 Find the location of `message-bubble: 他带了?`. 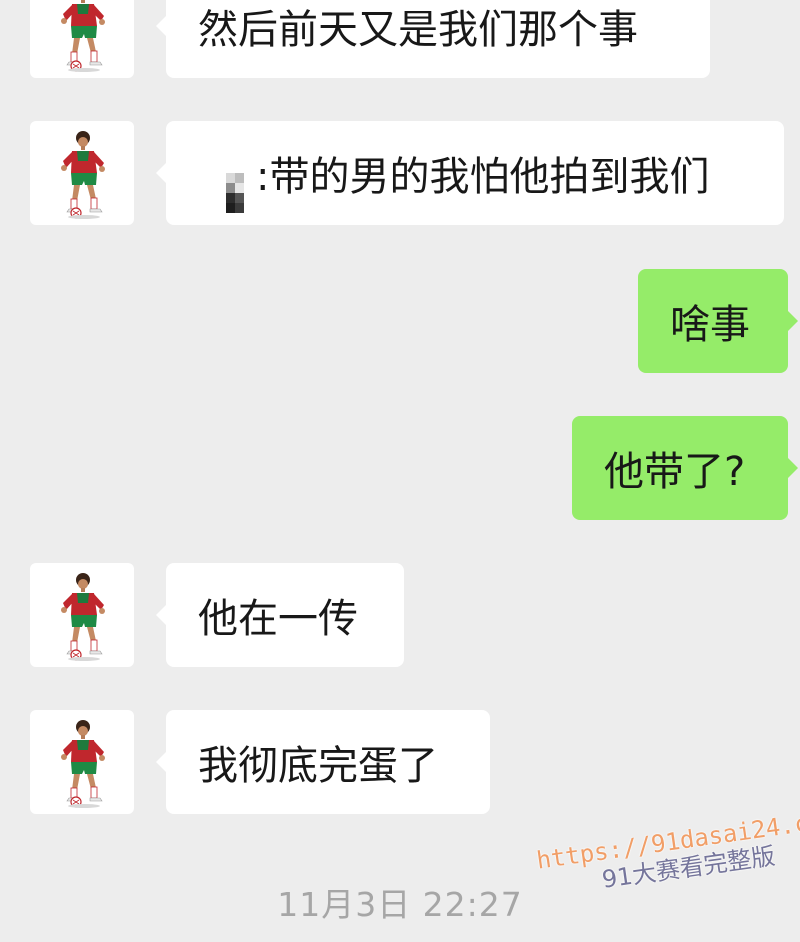

message-bubble: 他带了? is located at coordinates (685, 468).